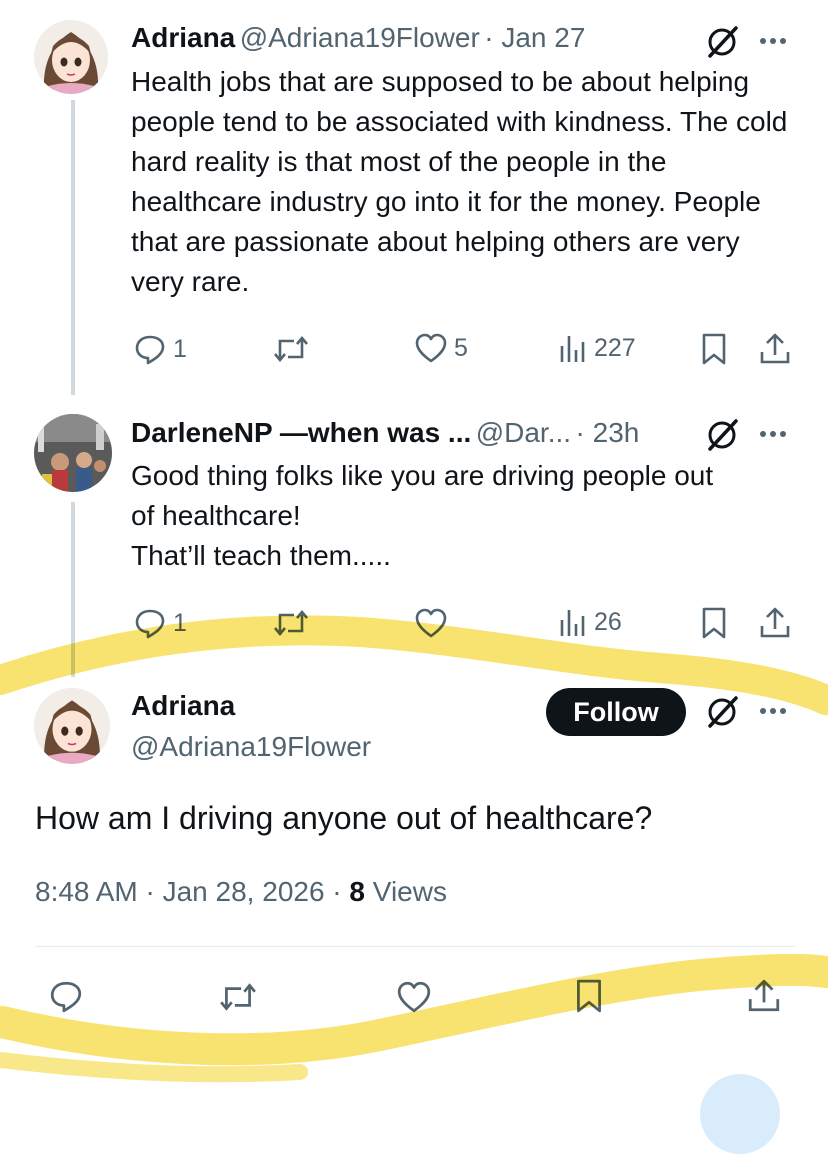  What do you see at coordinates (357, 891) in the screenshot?
I see `views-count: 8` at bounding box center [357, 891].